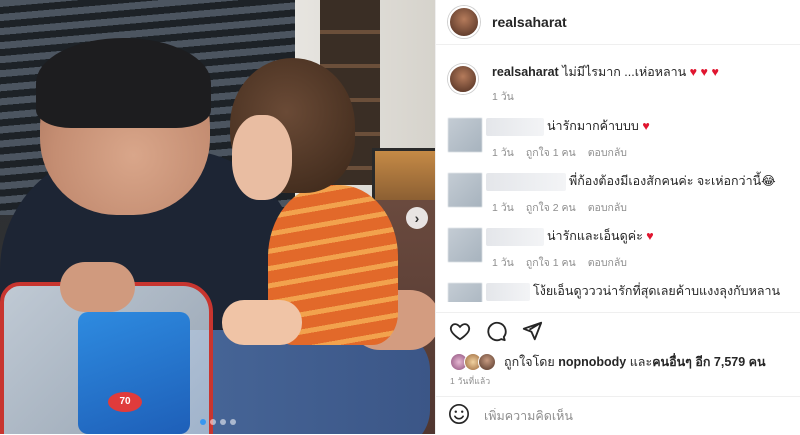 Image resolution: width=800 pixels, height=435 pixels. I want to click on heart-outline-icon, so click(460, 331).